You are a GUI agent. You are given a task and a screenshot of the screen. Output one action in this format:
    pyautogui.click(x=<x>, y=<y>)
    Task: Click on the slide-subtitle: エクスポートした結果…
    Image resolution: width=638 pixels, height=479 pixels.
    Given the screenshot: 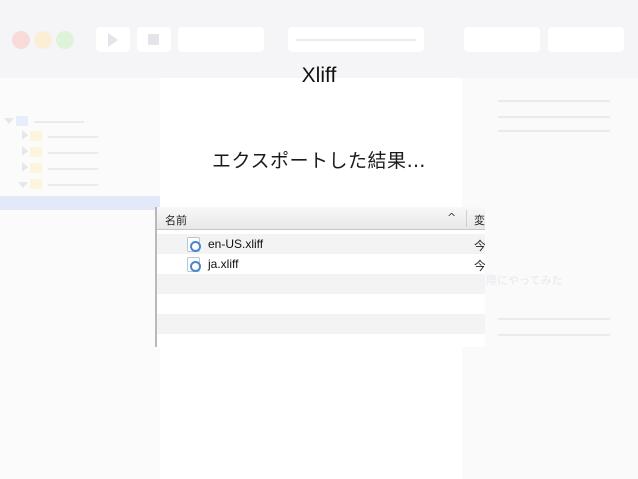 What is the action you would take?
    pyautogui.click(x=319, y=161)
    